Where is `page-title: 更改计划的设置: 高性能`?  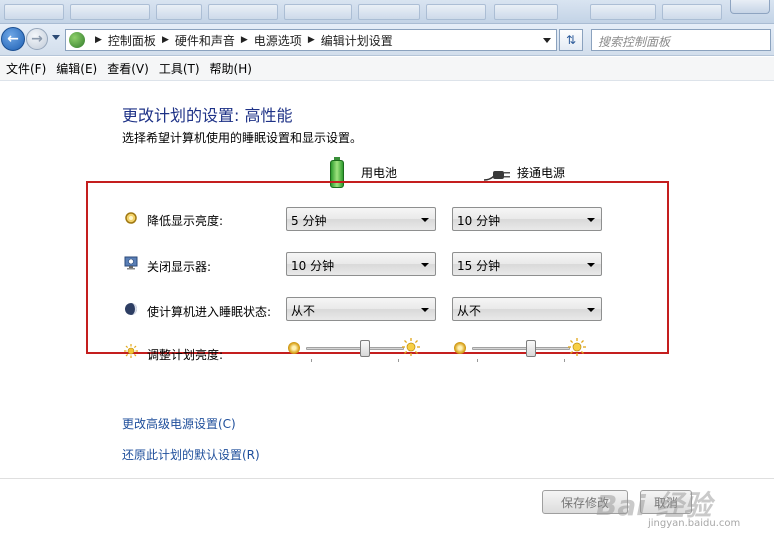 page-title: 更改计划的设置: 高性能 is located at coordinates (207, 115).